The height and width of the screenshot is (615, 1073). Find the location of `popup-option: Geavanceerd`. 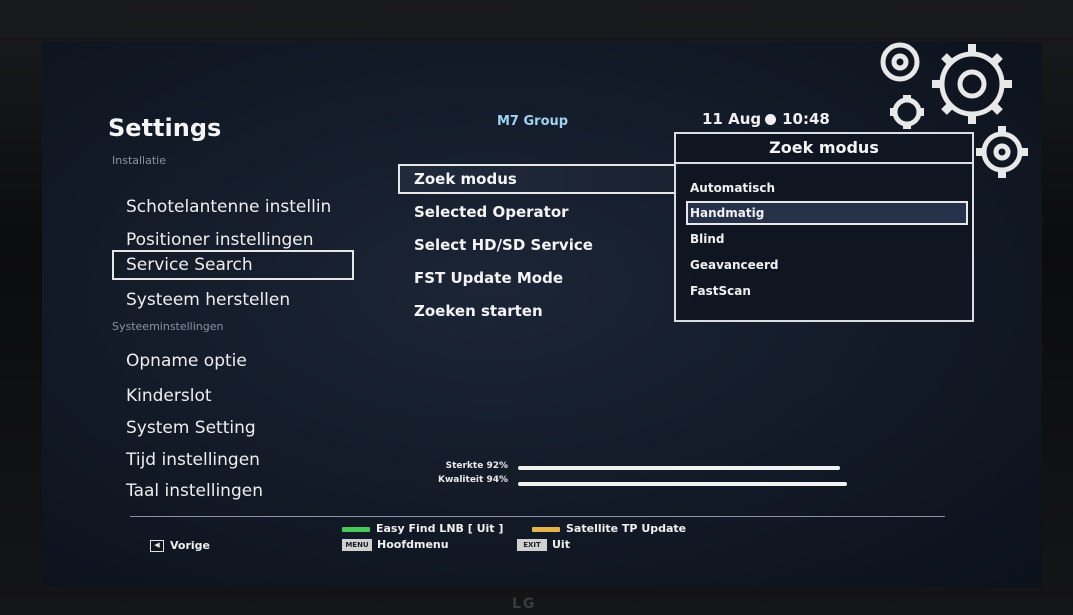

popup-option: Geavanceerd is located at coordinates (829, 265).